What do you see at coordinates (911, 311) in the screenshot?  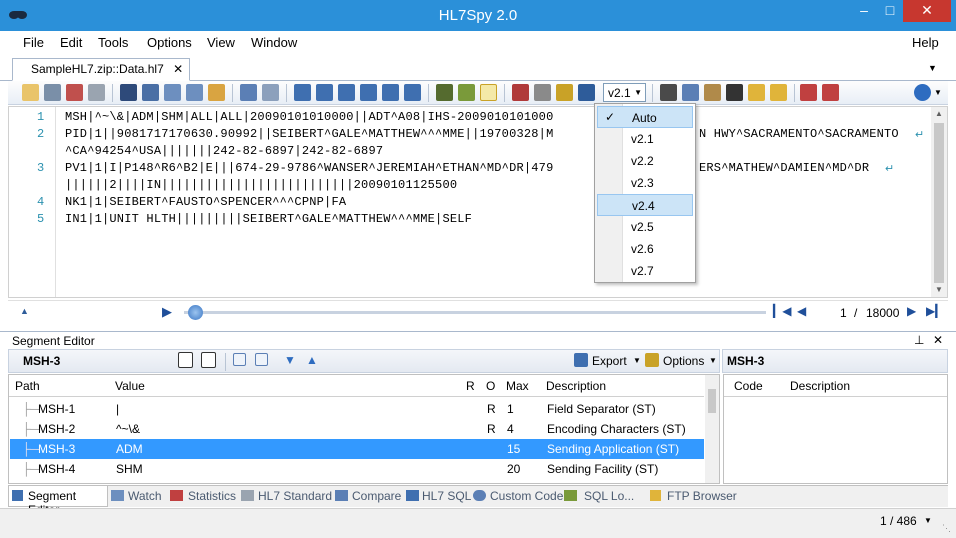 I see `next-record-icon: ▶` at bounding box center [911, 311].